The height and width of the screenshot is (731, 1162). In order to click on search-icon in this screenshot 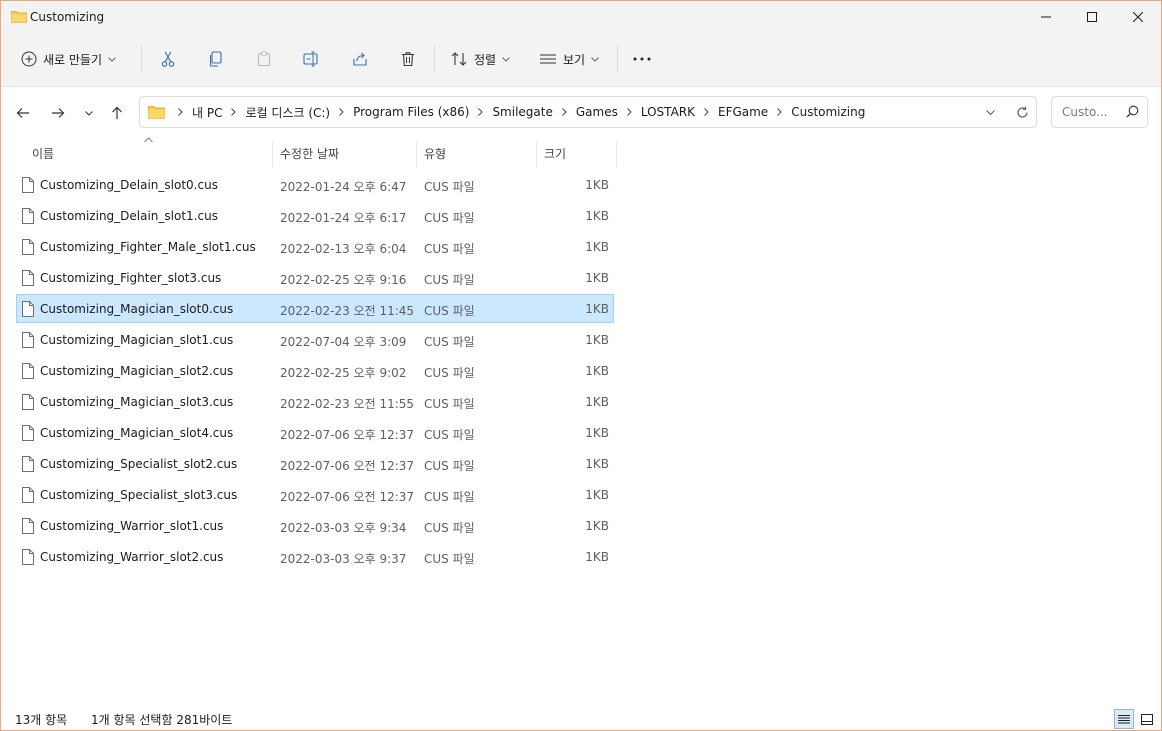, I will do `click(1132, 111)`.